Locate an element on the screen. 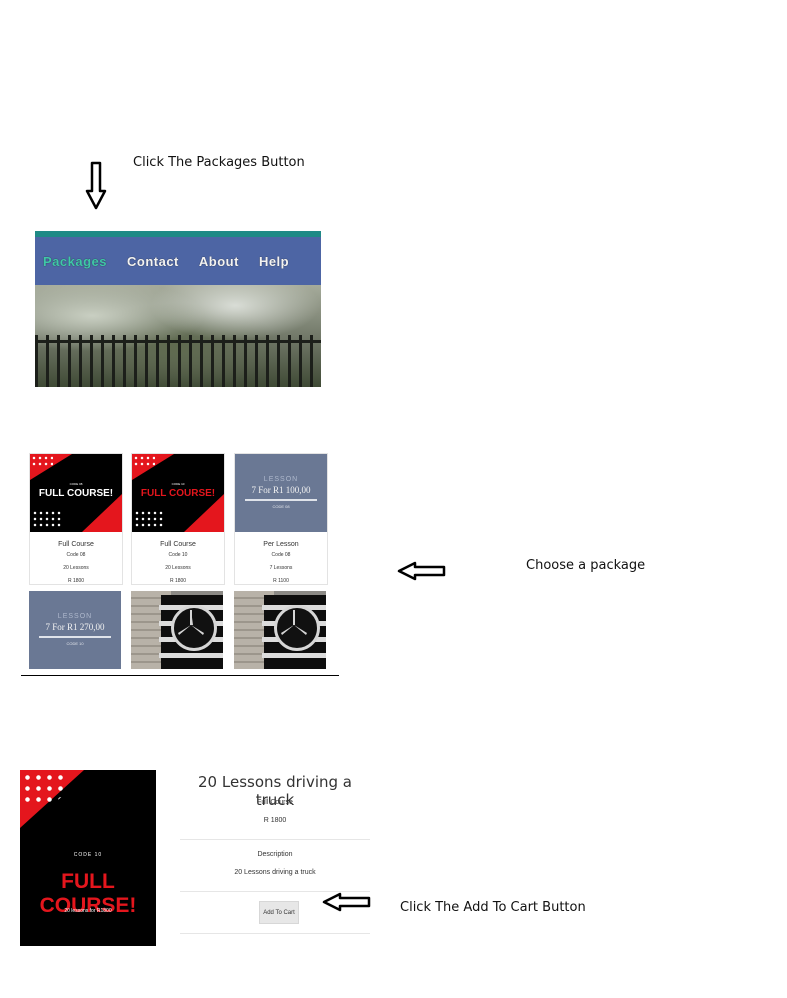  package-image: LESSON 7 For R1 270,00 CODE 10 is located at coordinates (75, 630).